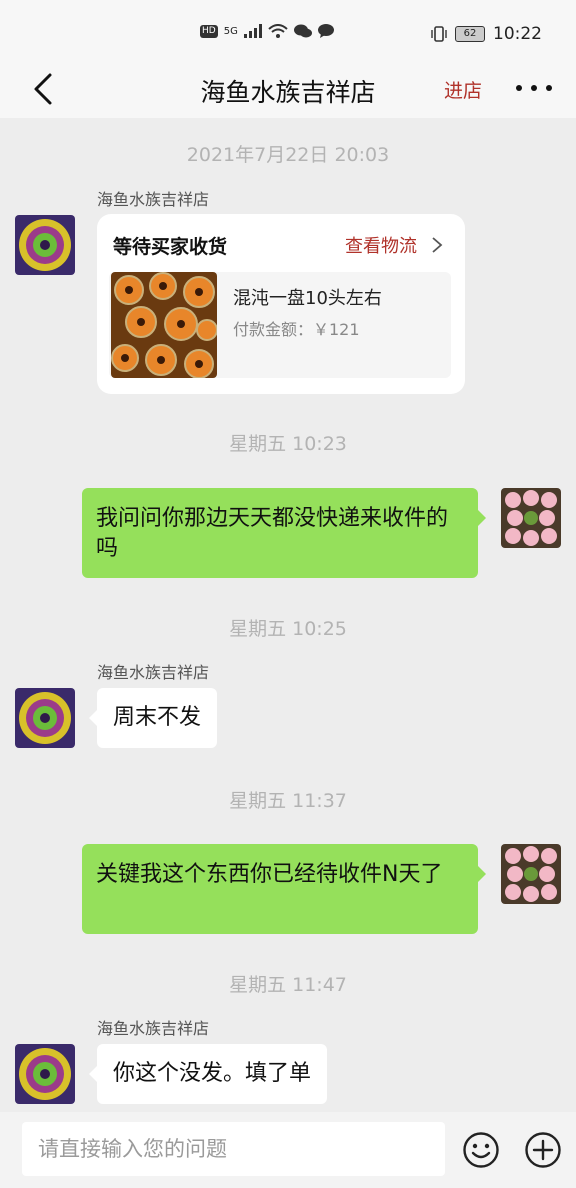 The height and width of the screenshot is (1188, 576). What do you see at coordinates (252, 31) in the screenshot?
I see `signal-icon` at bounding box center [252, 31].